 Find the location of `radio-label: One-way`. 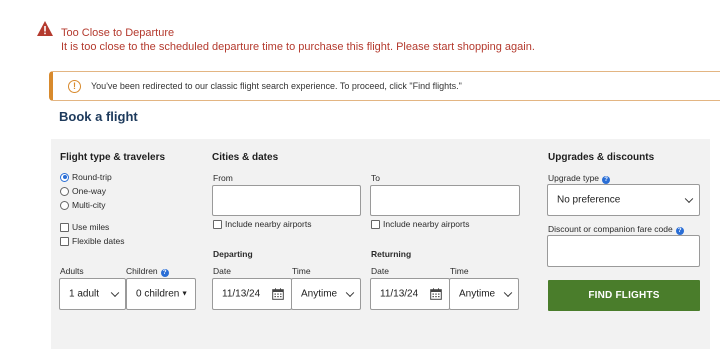

radio-label: One-way is located at coordinates (89, 191).